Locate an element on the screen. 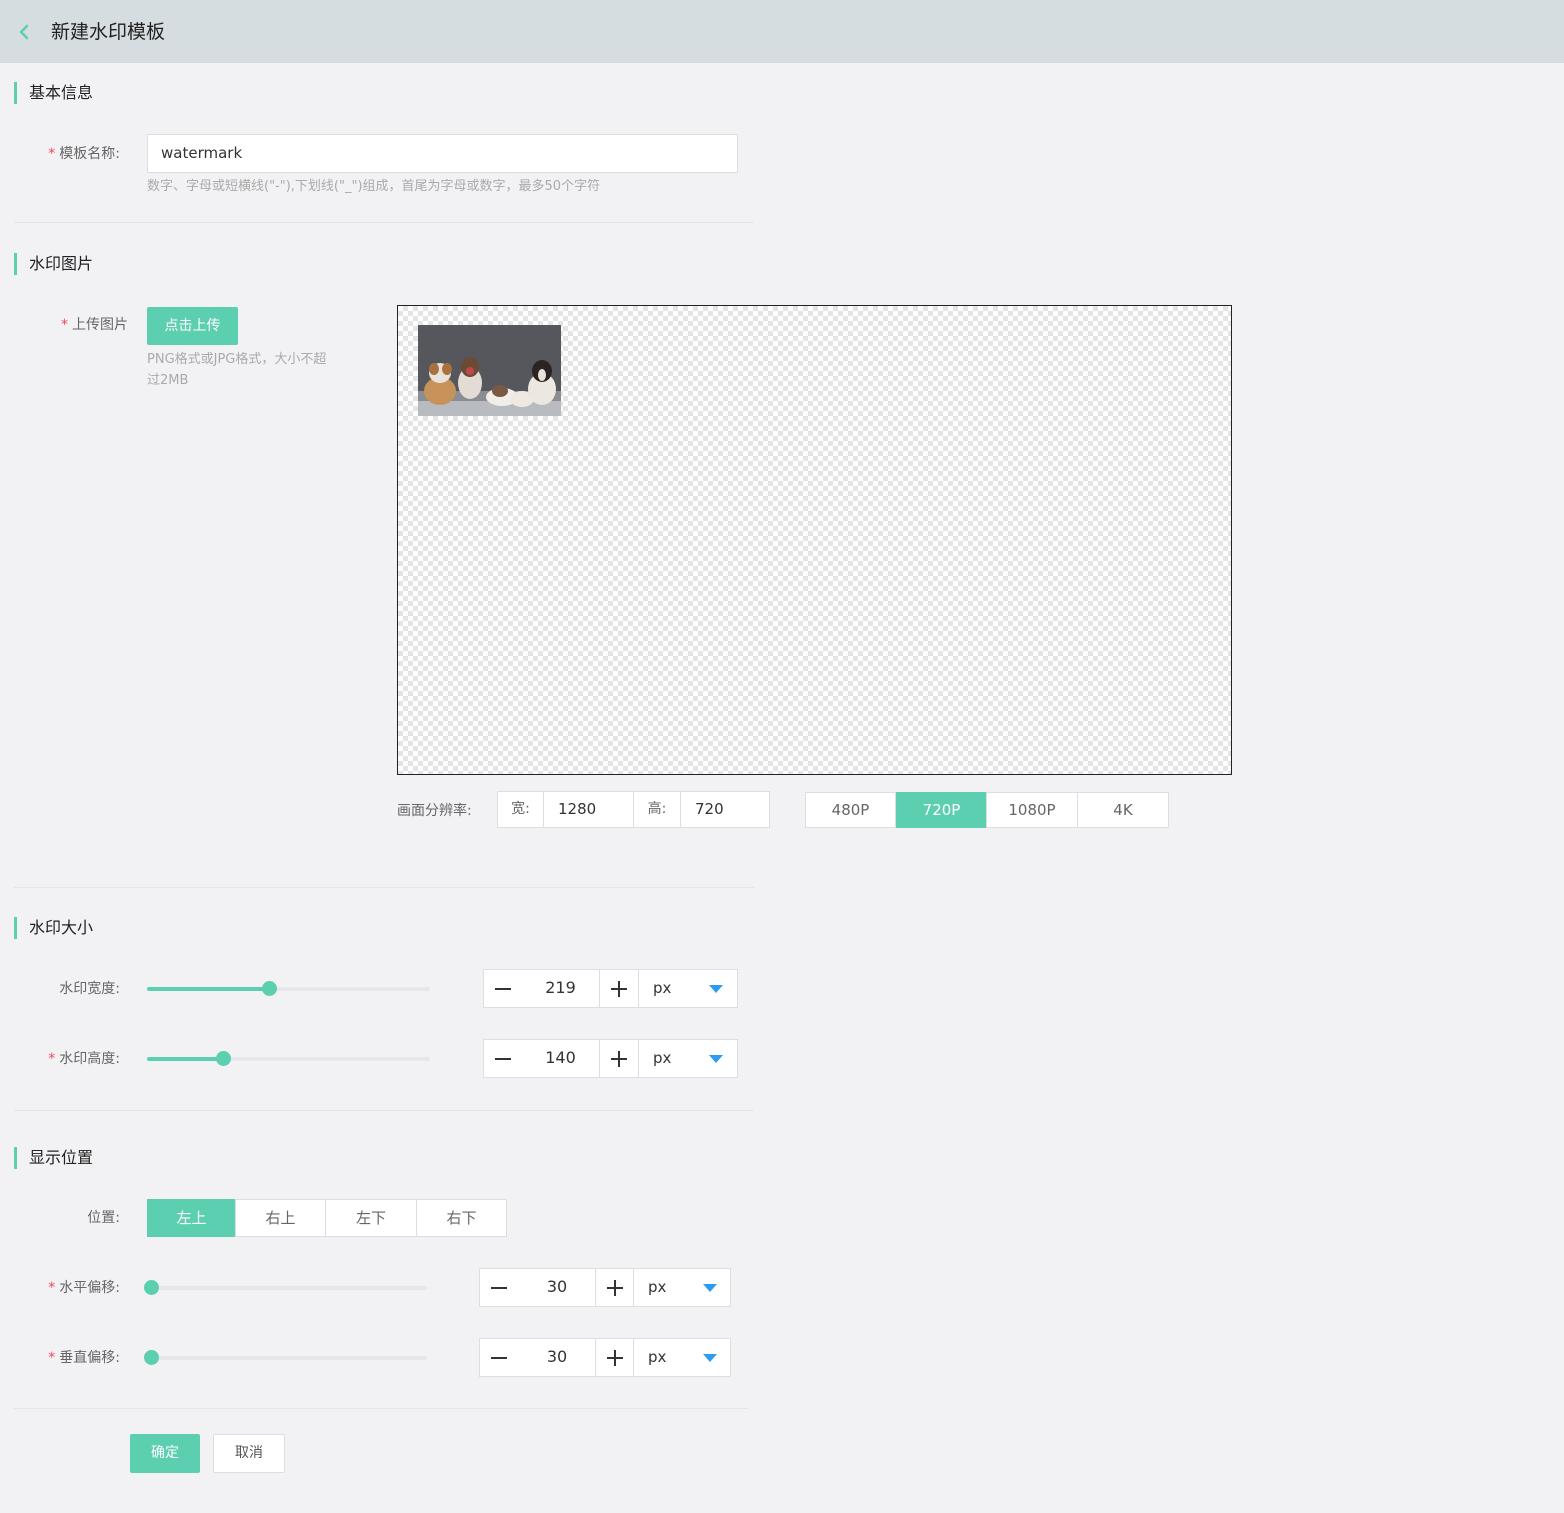 This screenshot has height=1513, width=1564. horizontal-offset-minus-button is located at coordinates (499, 1287).